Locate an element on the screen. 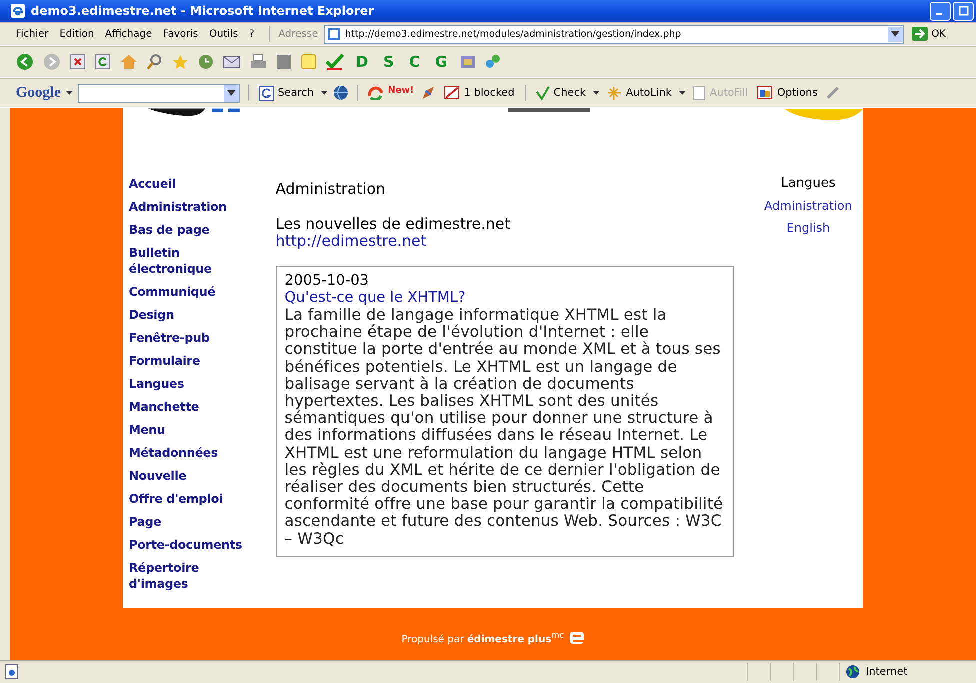 Image resolution: width=976 pixels, height=683 pixels. languages-heading: Langues is located at coordinates (808, 183).